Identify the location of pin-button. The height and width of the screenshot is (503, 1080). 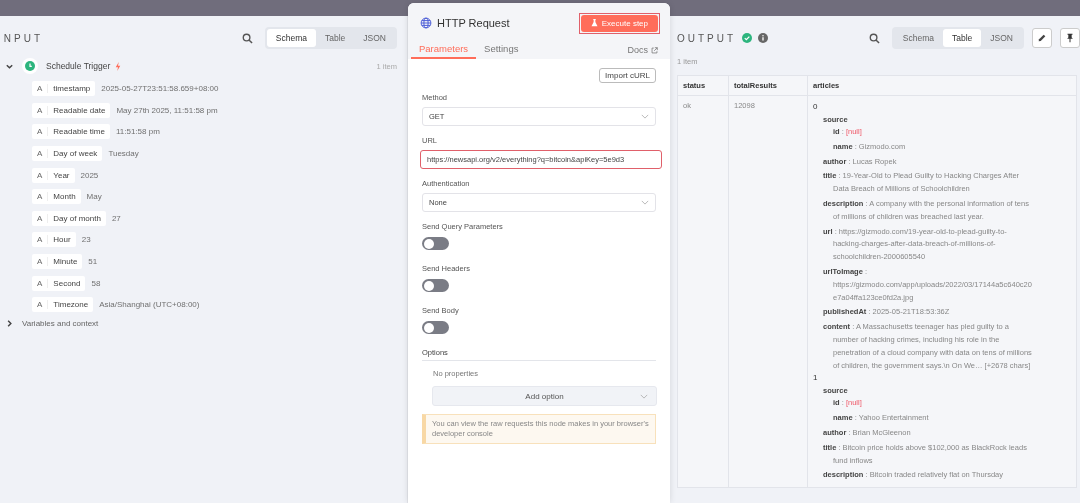
(1070, 38).